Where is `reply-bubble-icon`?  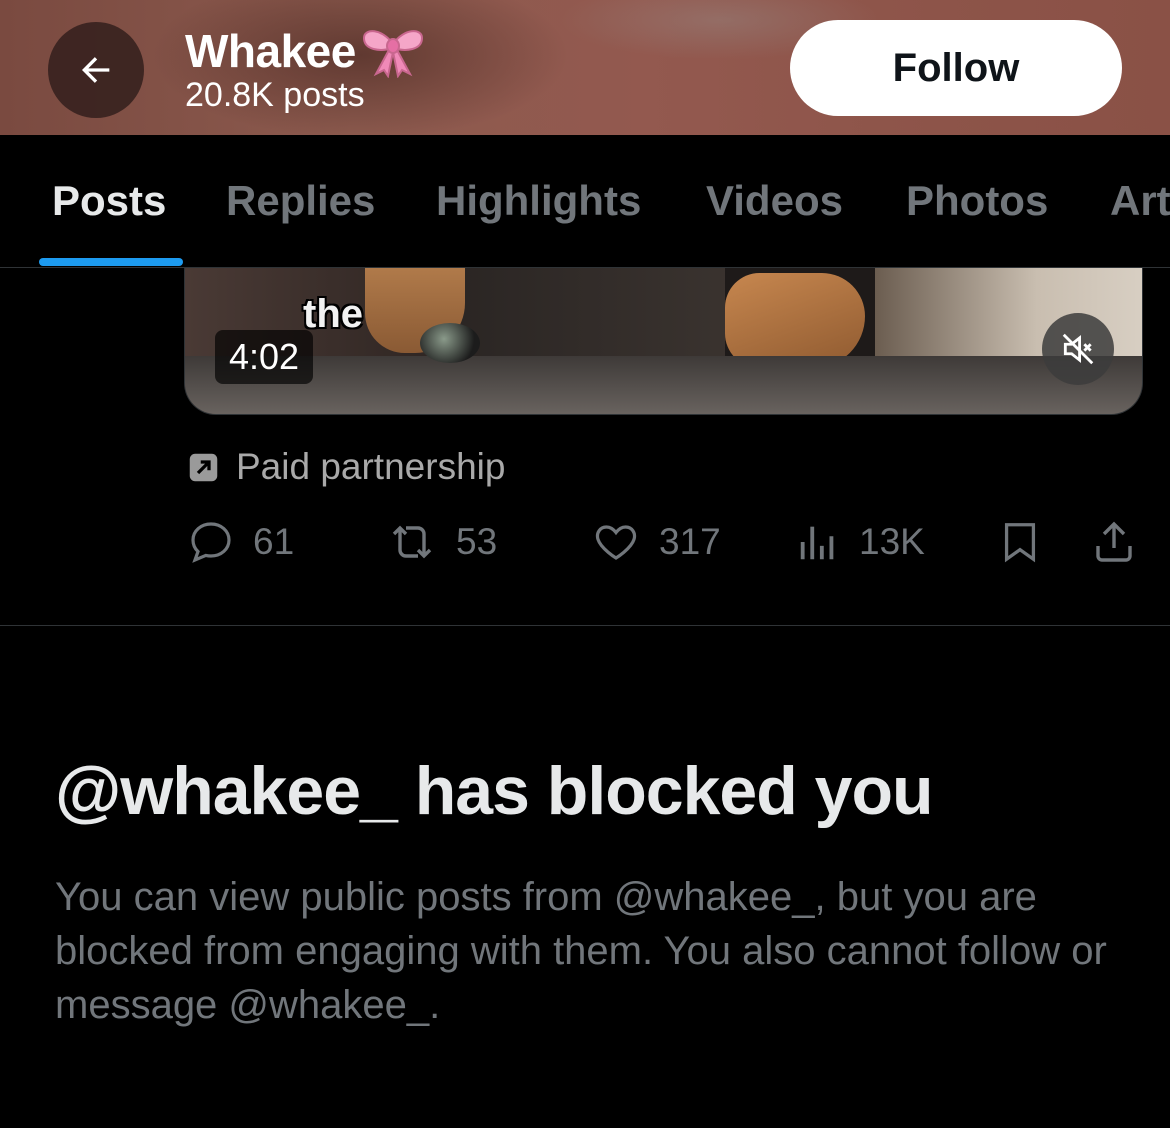
reply-bubble-icon is located at coordinates (211, 542).